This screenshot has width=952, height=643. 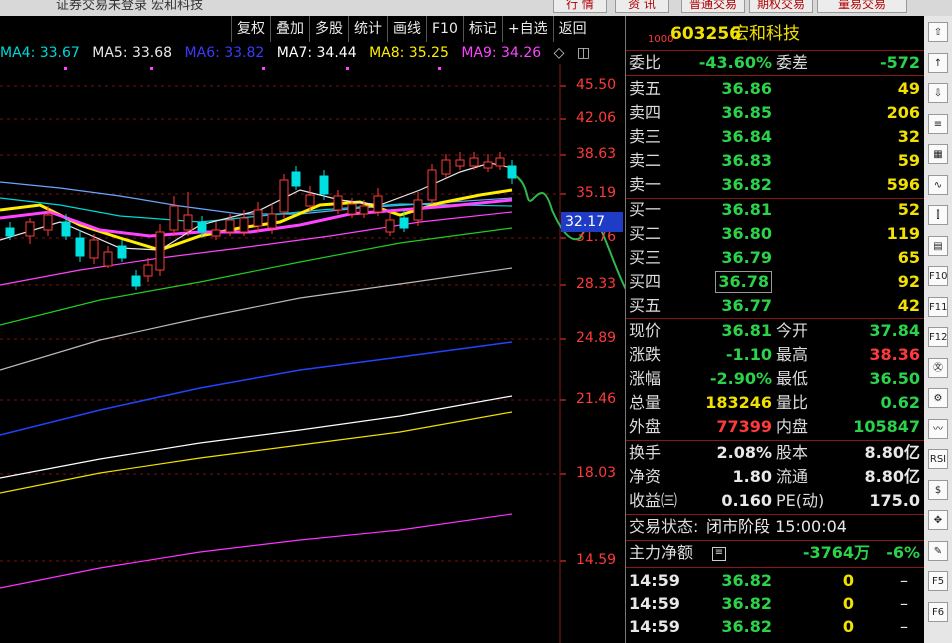 What do you see at coordinates (592, 222) in the screenshot?
I see `crosshair-price-label: 32.17` at bounding box center [592, 222].